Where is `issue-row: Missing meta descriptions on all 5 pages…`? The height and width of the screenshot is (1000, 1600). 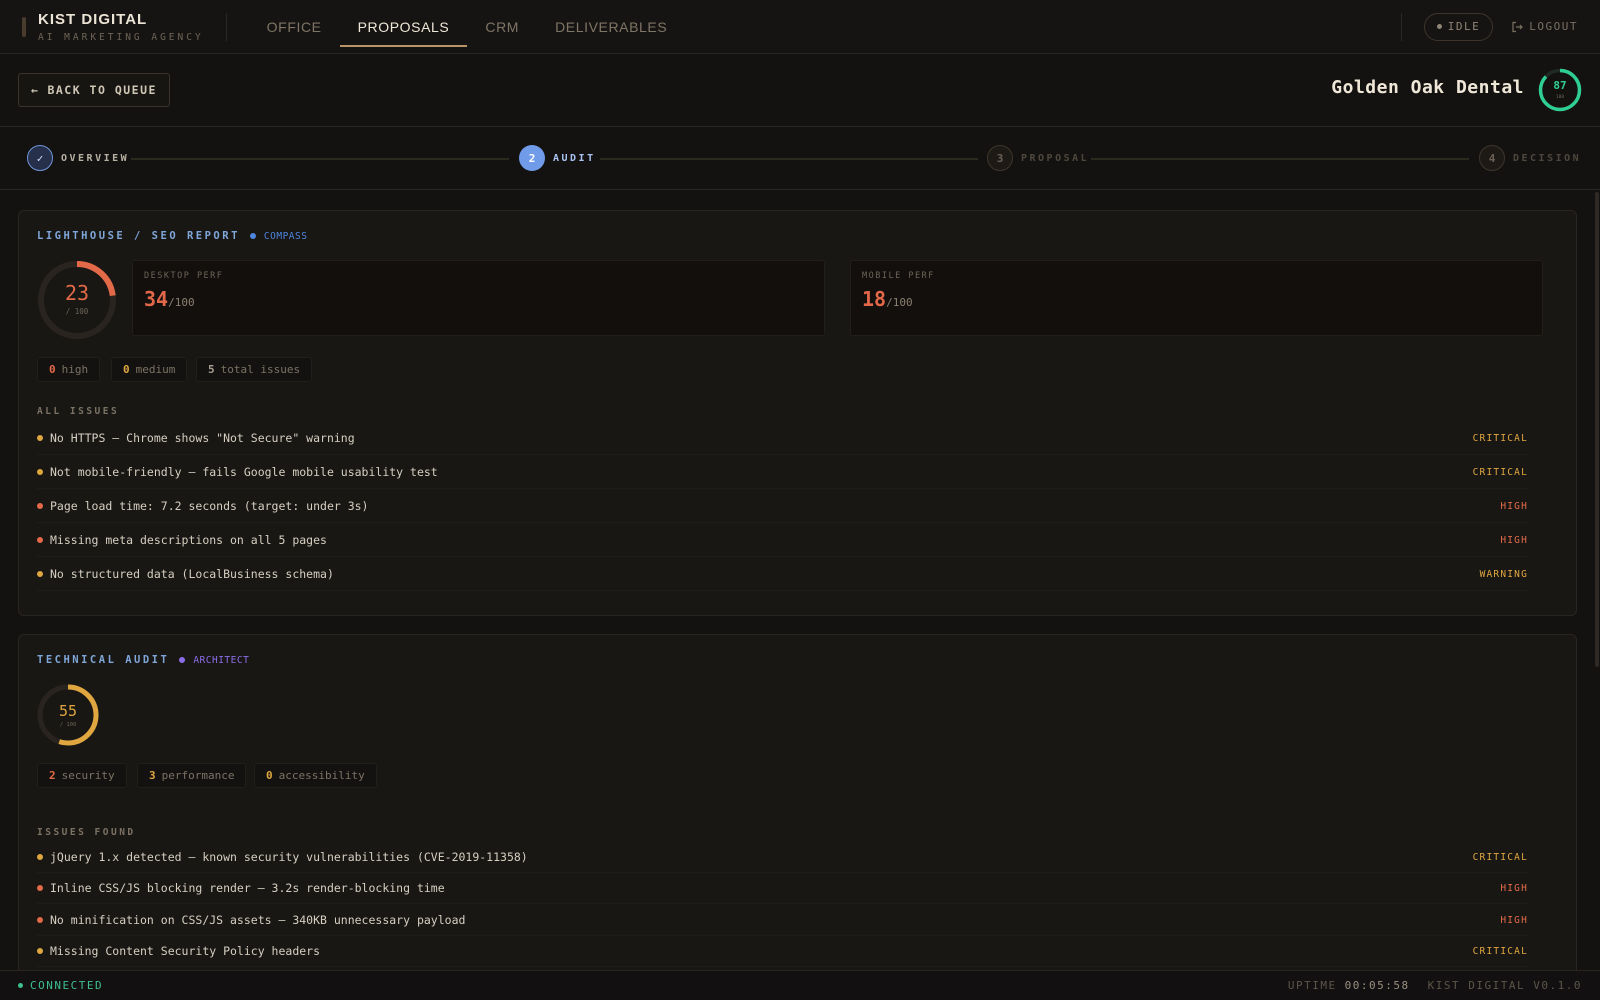 issue-row: Missing meta descriptions on all 5 pages… is located at coordinates (782, 540).